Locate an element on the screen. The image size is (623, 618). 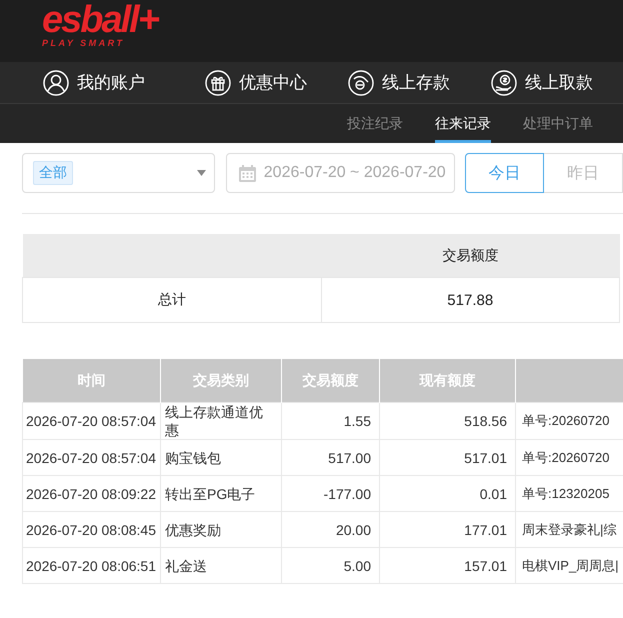
table-cell: 157.01 is located at coordinates (448, 566).